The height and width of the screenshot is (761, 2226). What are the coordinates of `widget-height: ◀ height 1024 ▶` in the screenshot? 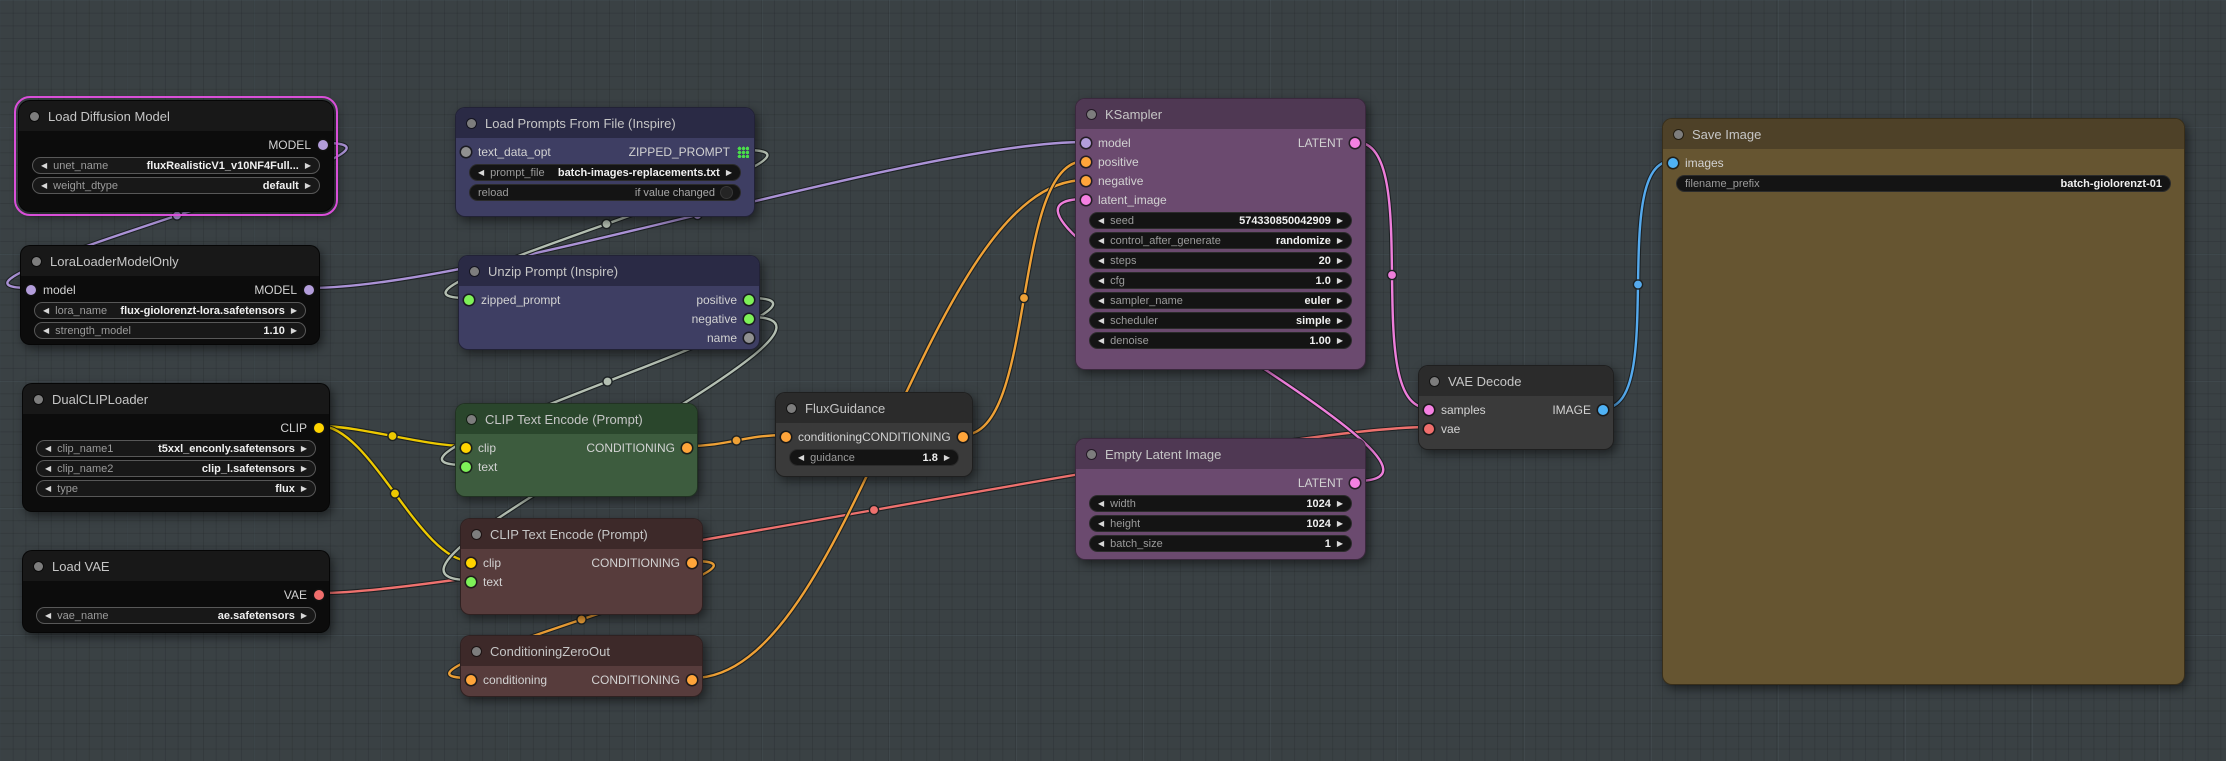 It's located at (1220, 523).